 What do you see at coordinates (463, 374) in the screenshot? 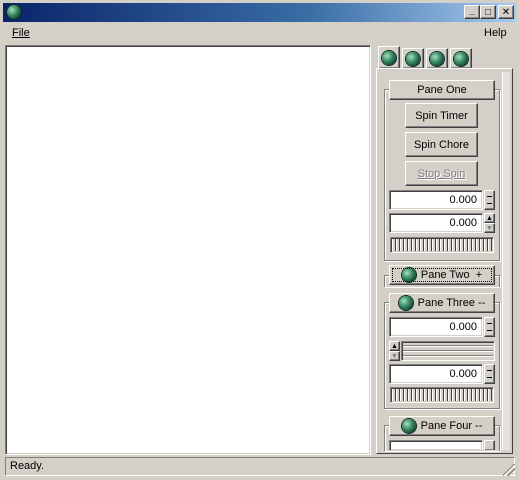
I see `pane-three-value-2-text: 0.000` at bounding box center [463, 374].